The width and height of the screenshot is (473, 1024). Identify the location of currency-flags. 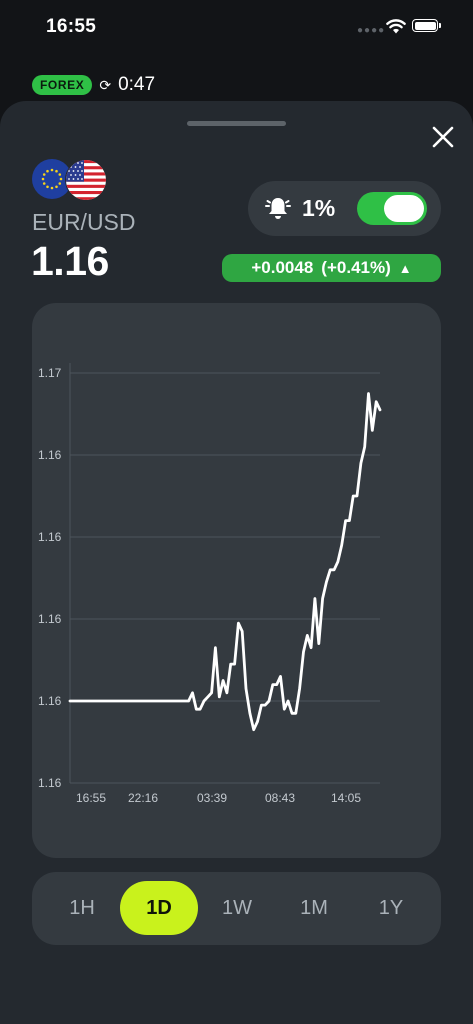
(70, 180).